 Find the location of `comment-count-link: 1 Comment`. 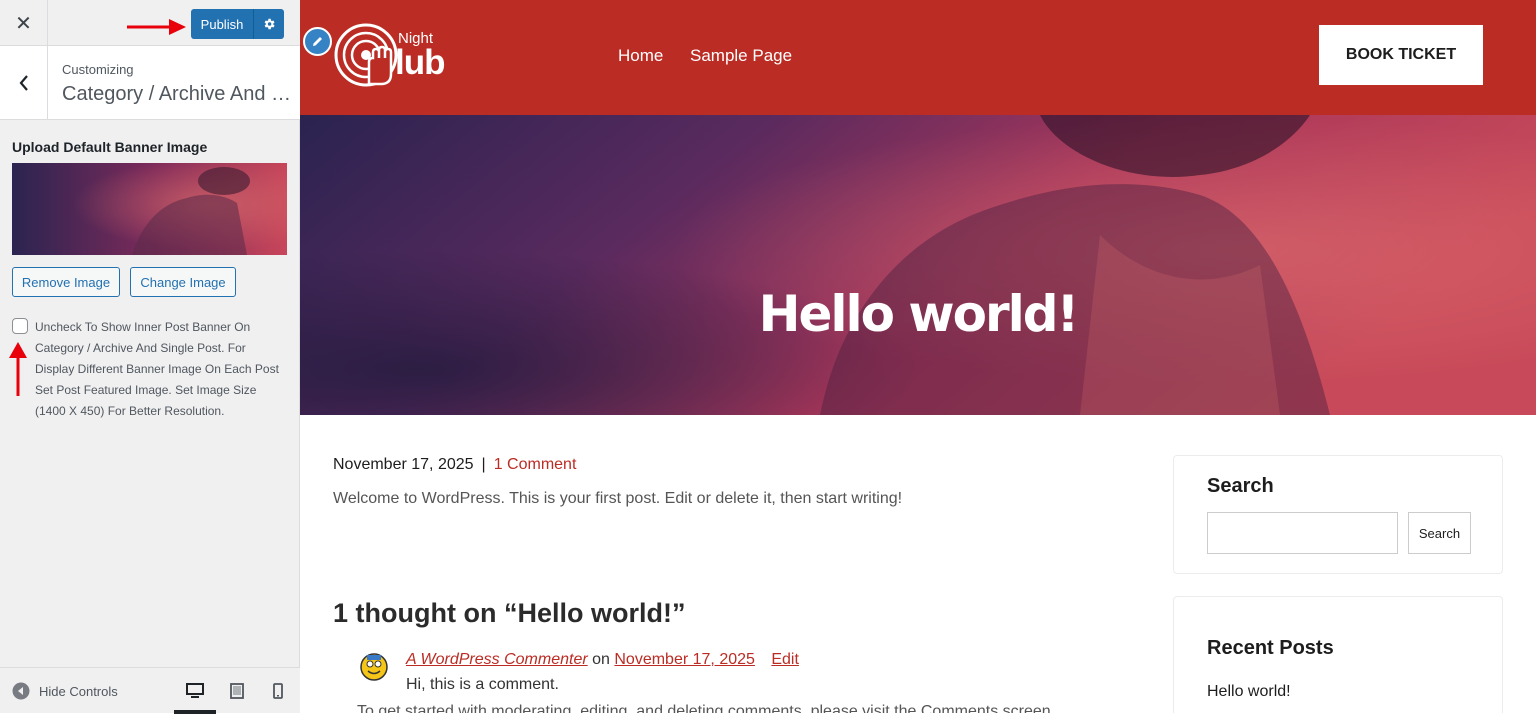

comment-count-link: 1 Comment is located at coordinates (535, 464).